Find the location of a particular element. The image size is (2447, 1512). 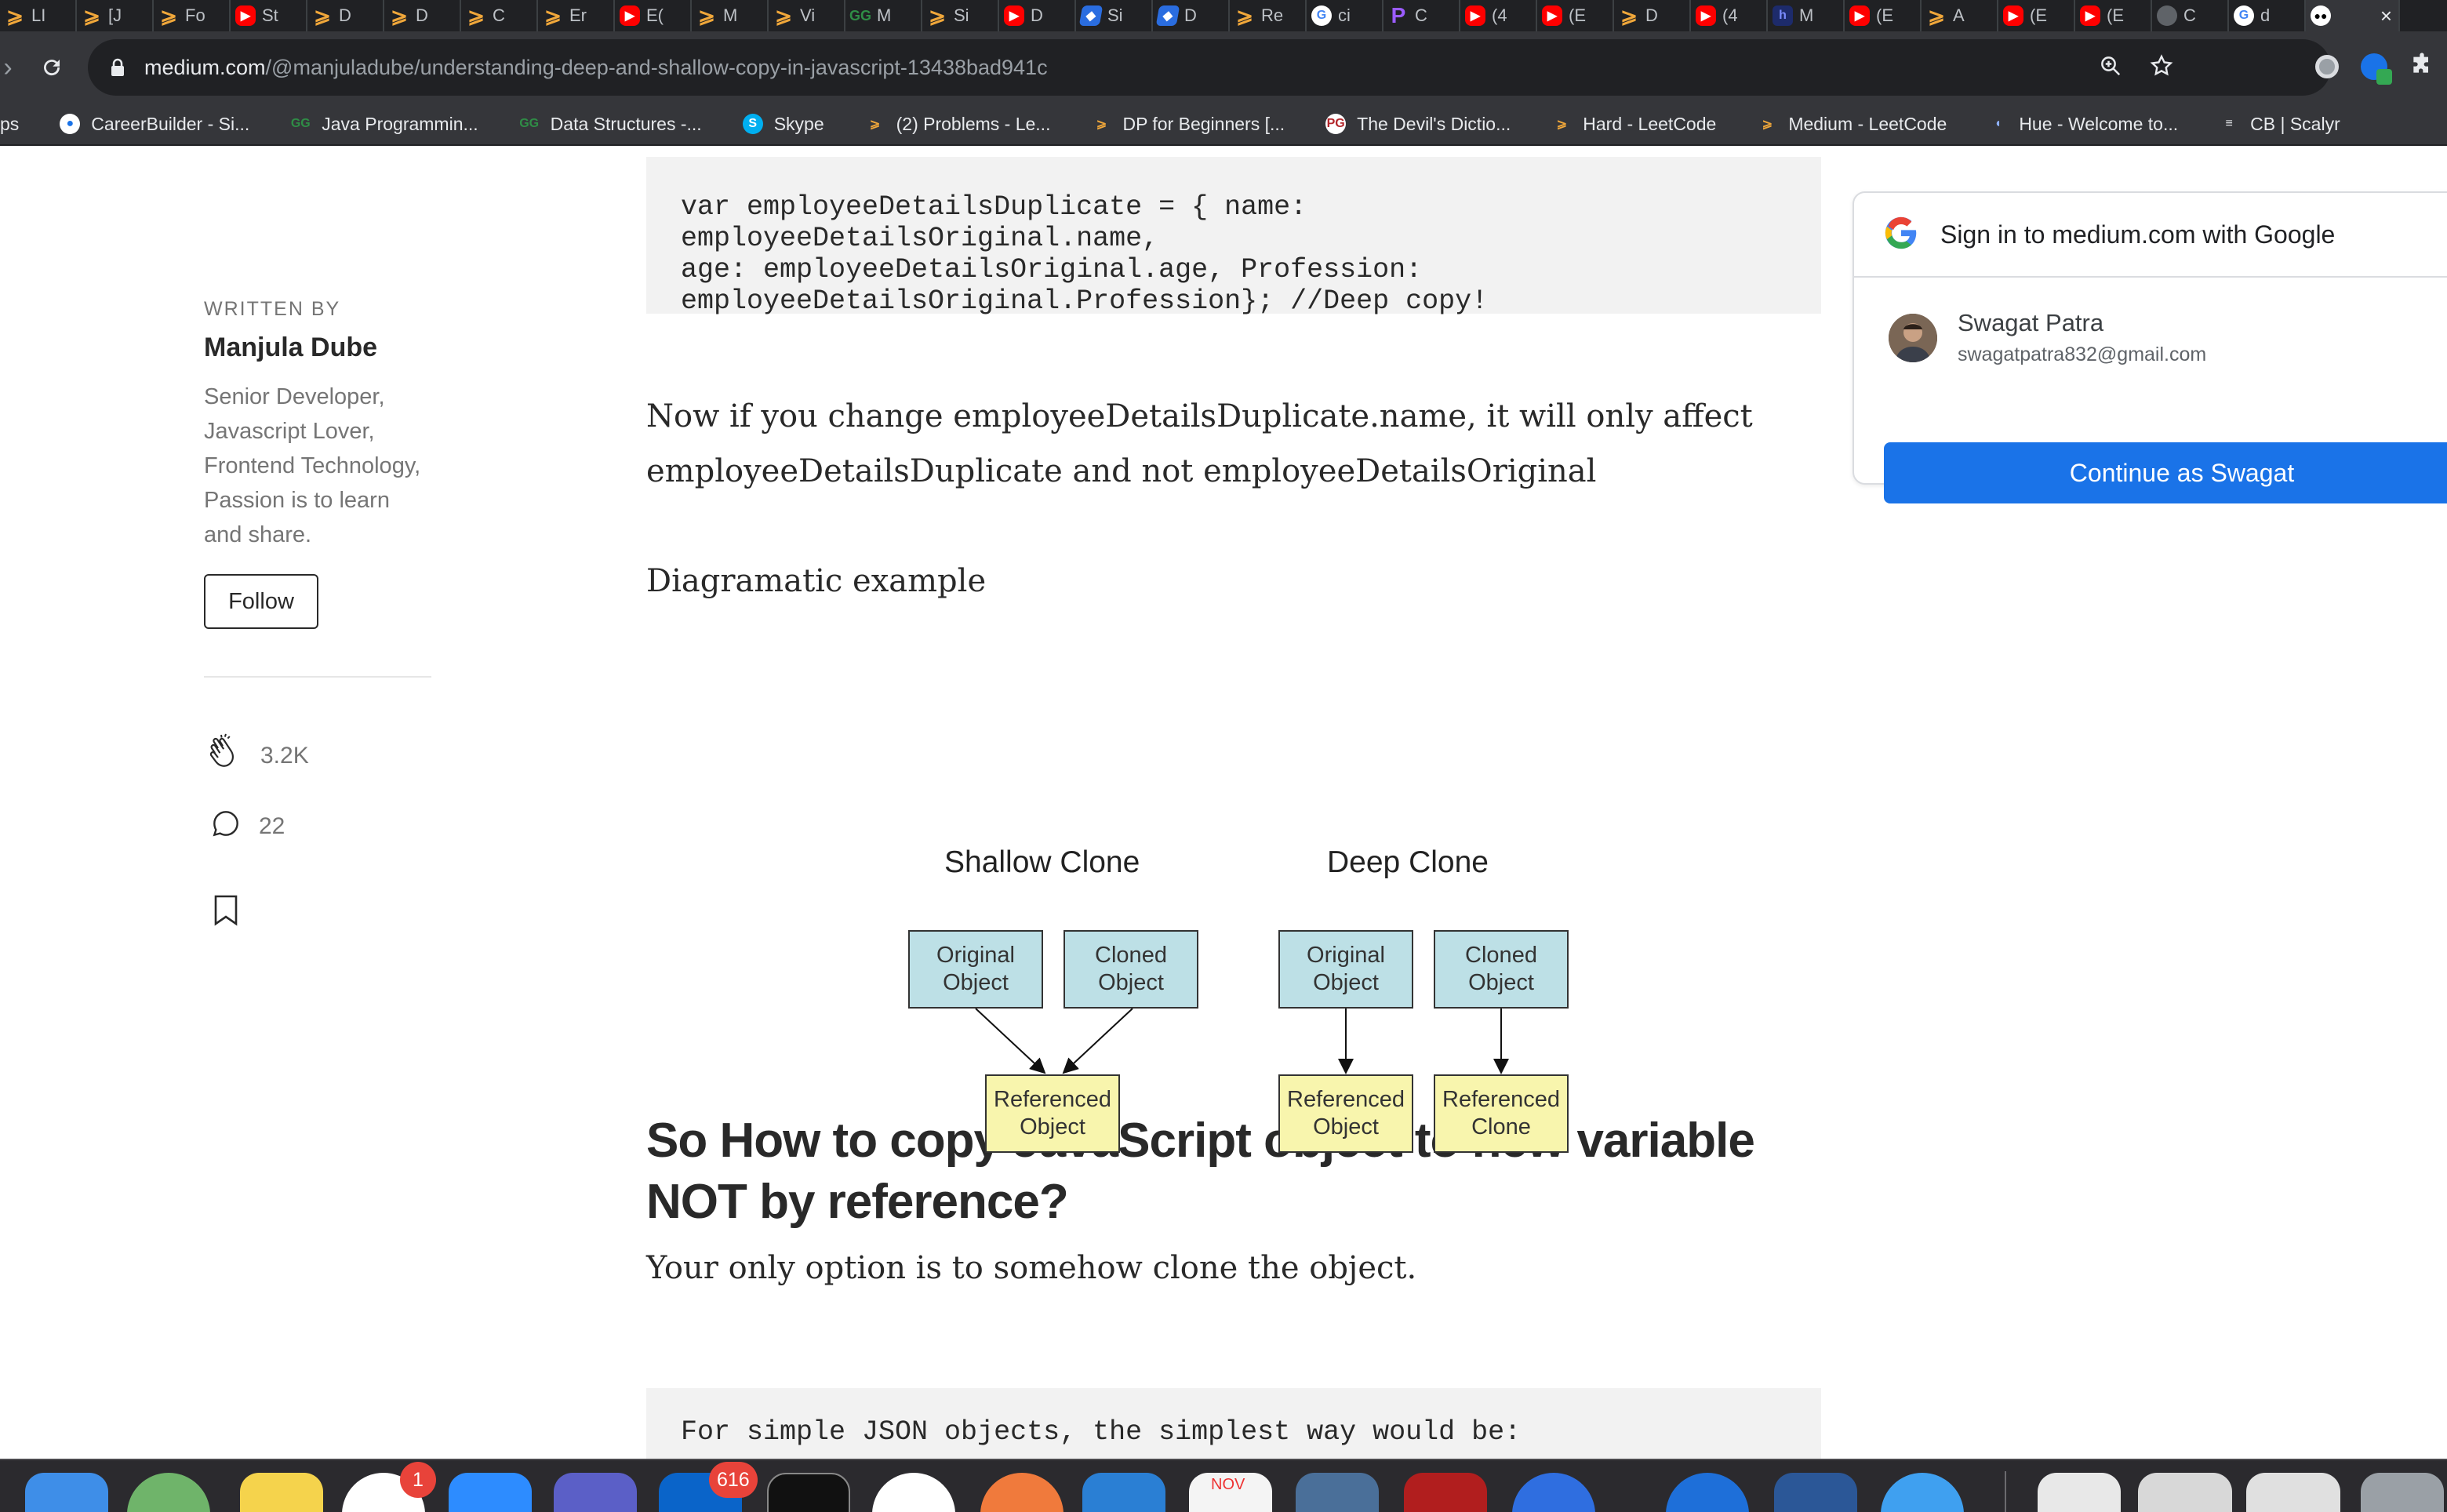

zoom-app-icon is located at coordinates (491, 1492).